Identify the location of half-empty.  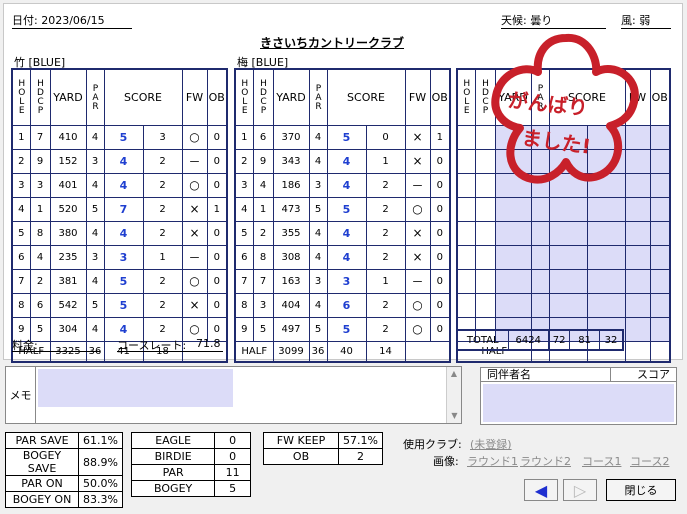
(660, 351).